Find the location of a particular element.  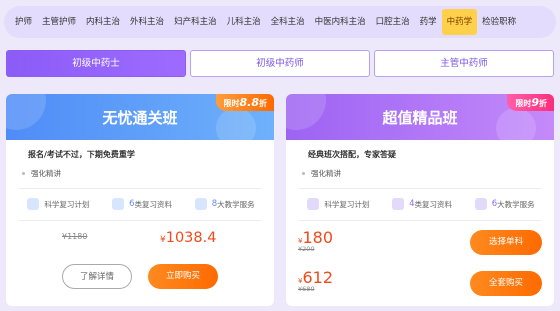

learn-more-button: 了解详情 is located at coordinates (97, 276).